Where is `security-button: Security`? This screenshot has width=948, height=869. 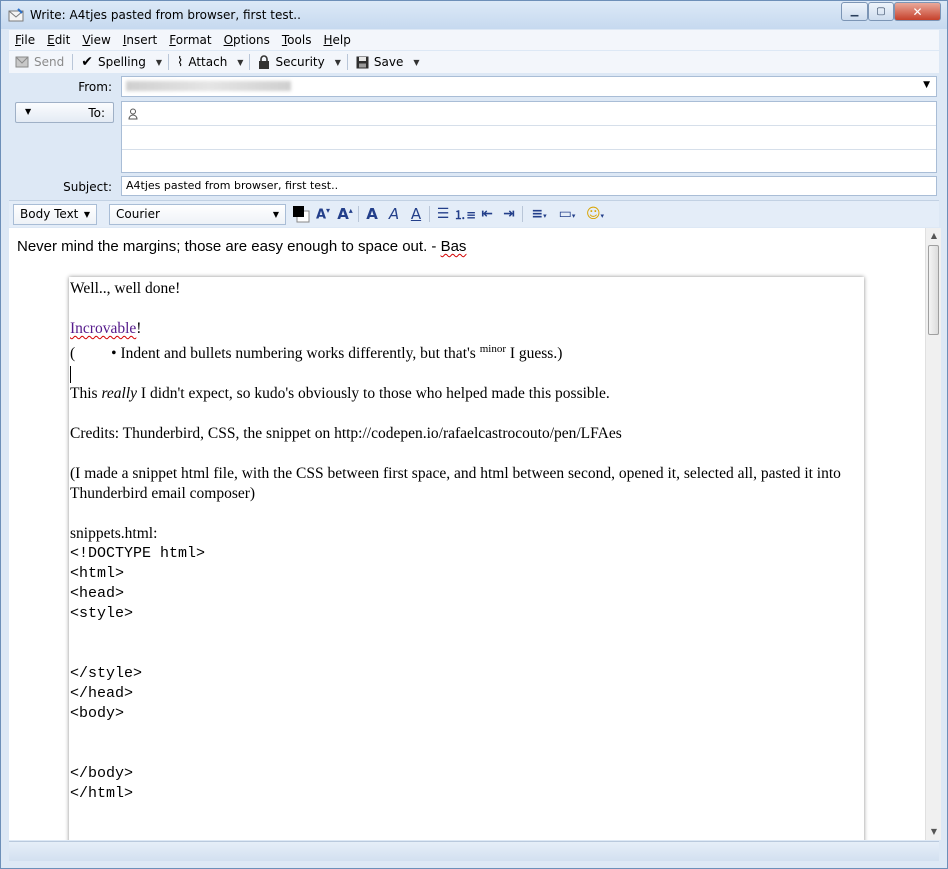 security-button: Security is located at coordinates (291, 62).